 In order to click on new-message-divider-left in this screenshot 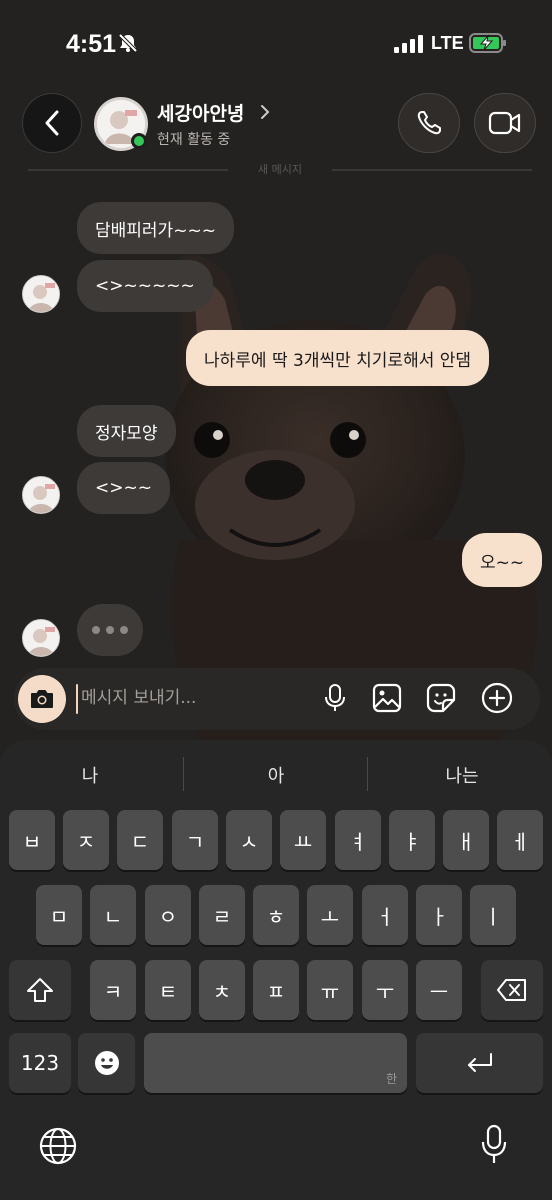, I will do `click(128, 170)`.